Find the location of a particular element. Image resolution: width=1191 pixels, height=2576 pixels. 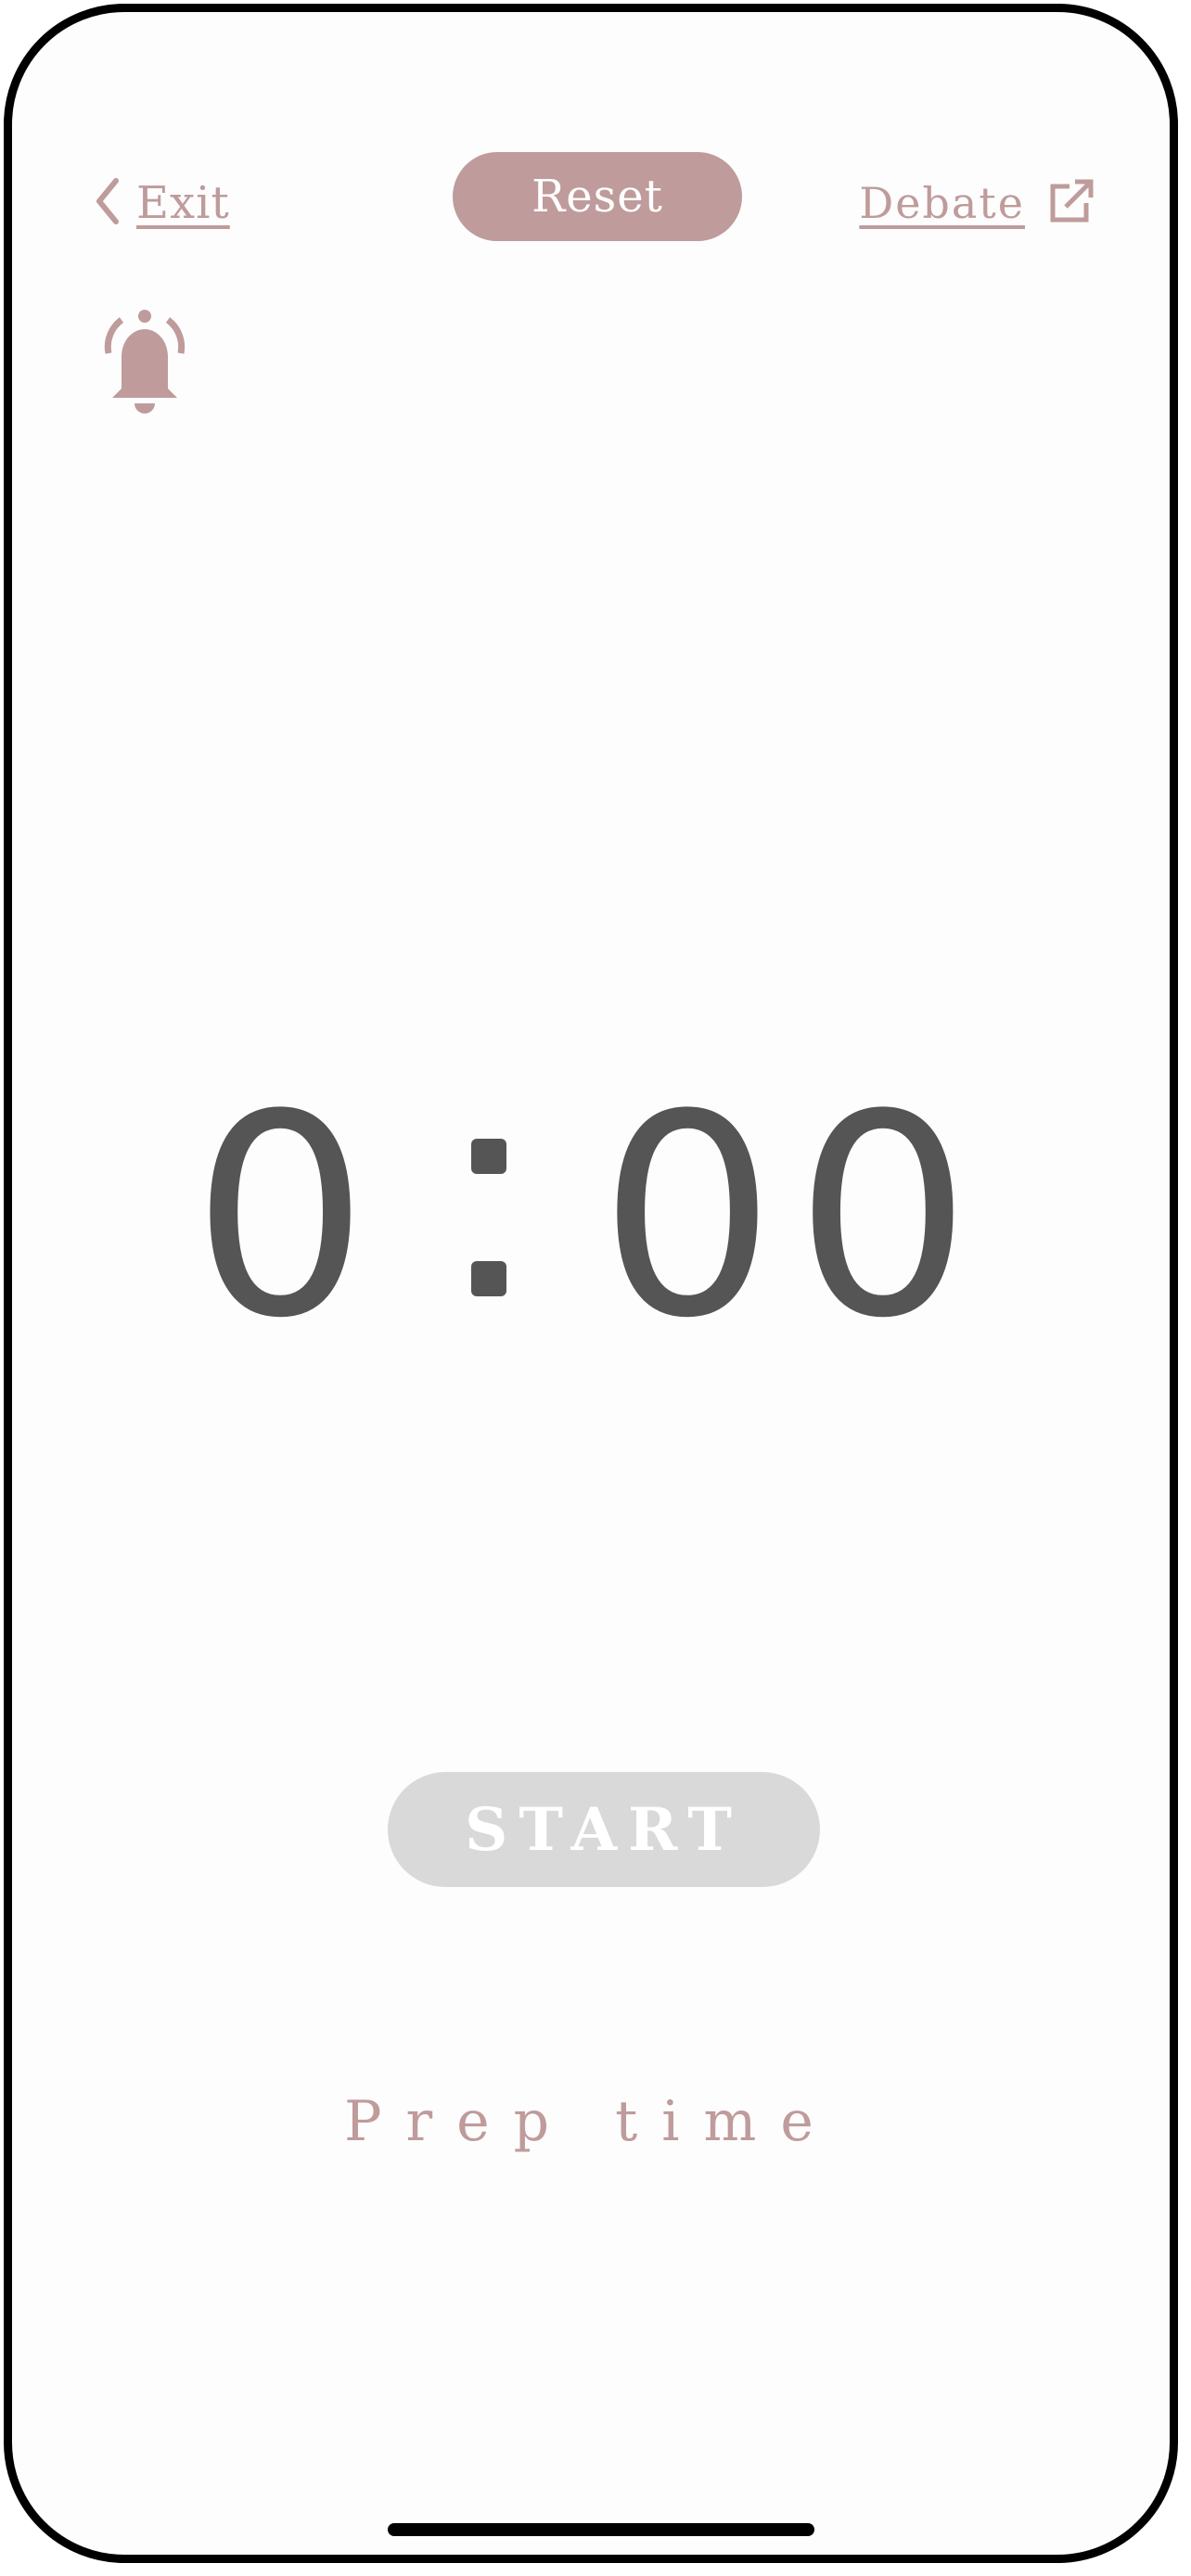

timer-colon is located at coordinates (488, 1217).